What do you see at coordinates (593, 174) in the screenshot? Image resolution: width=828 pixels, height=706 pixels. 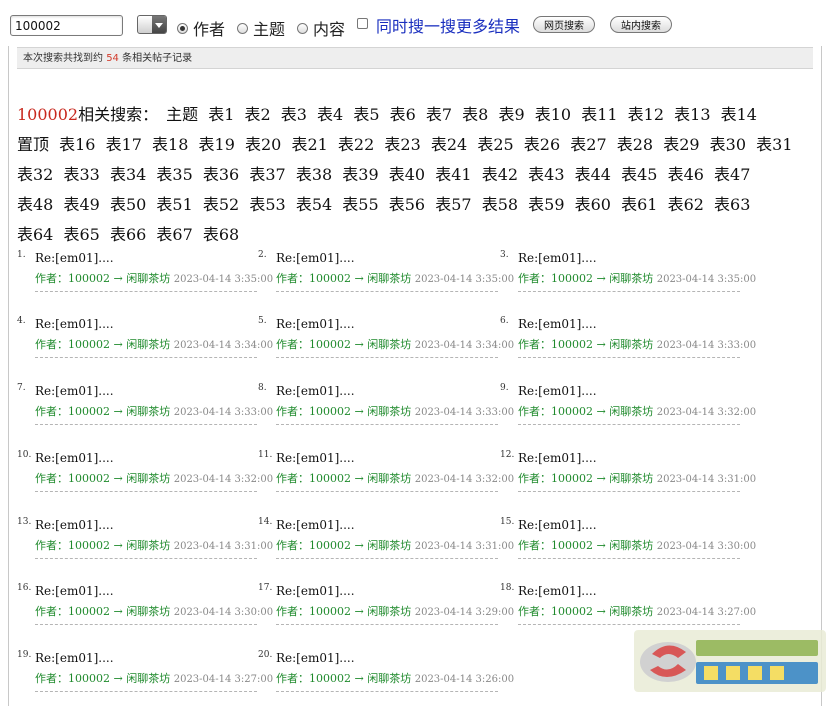 I see `related-tag: 表44` at bounding box center [593, 174].